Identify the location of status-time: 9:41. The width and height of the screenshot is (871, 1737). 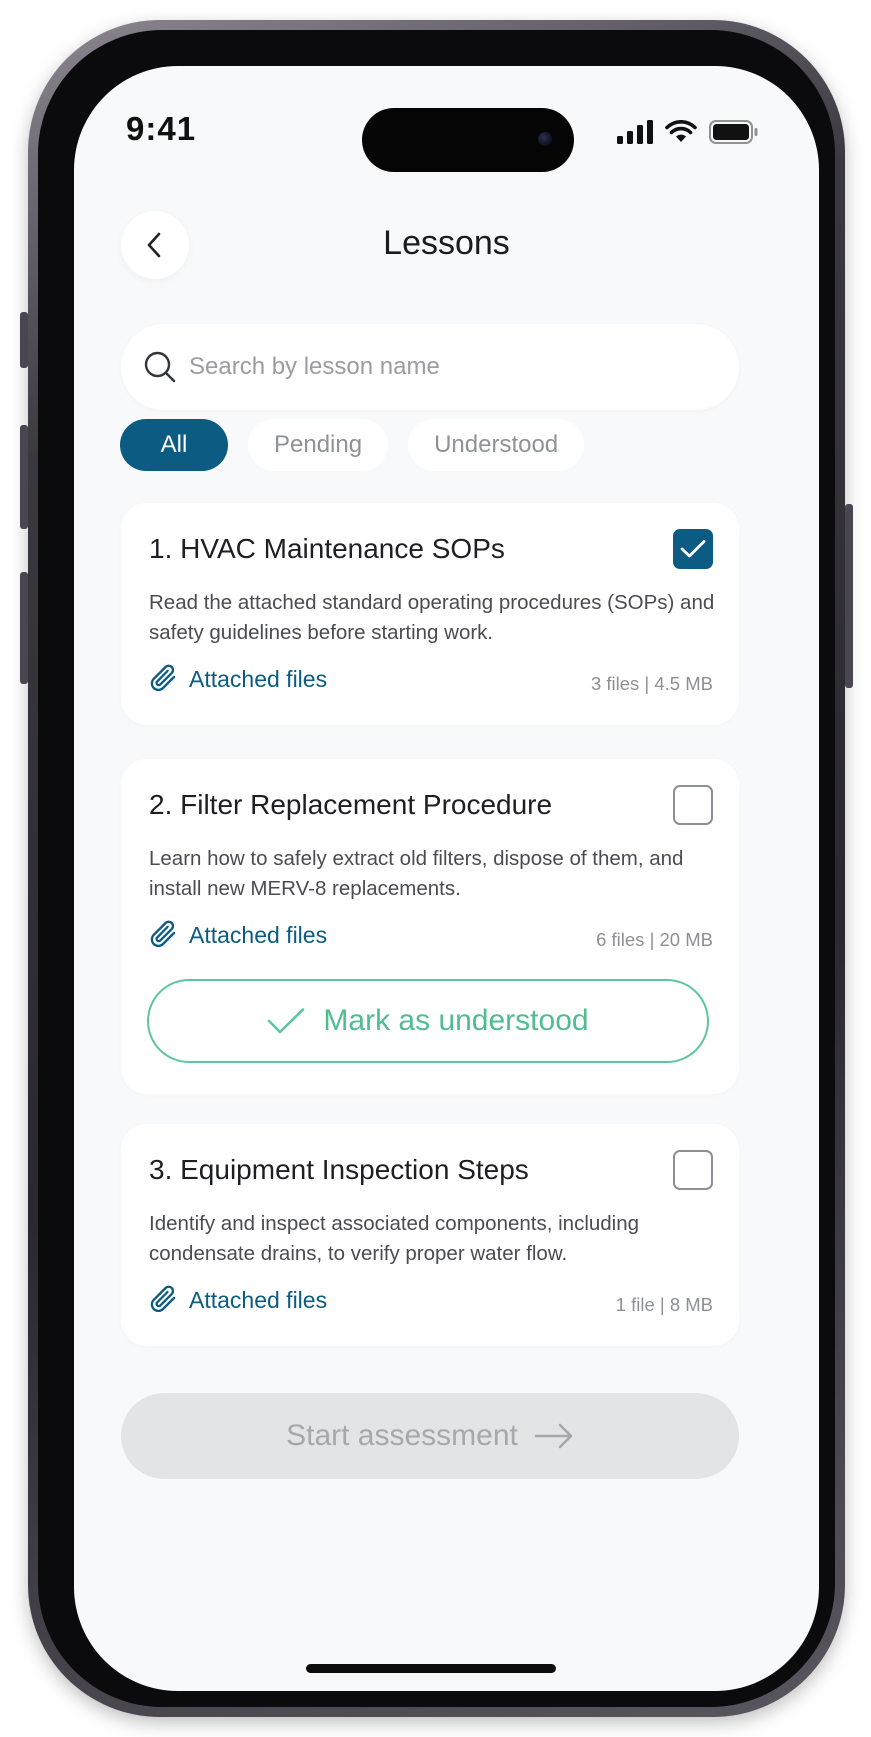
(161, 128).